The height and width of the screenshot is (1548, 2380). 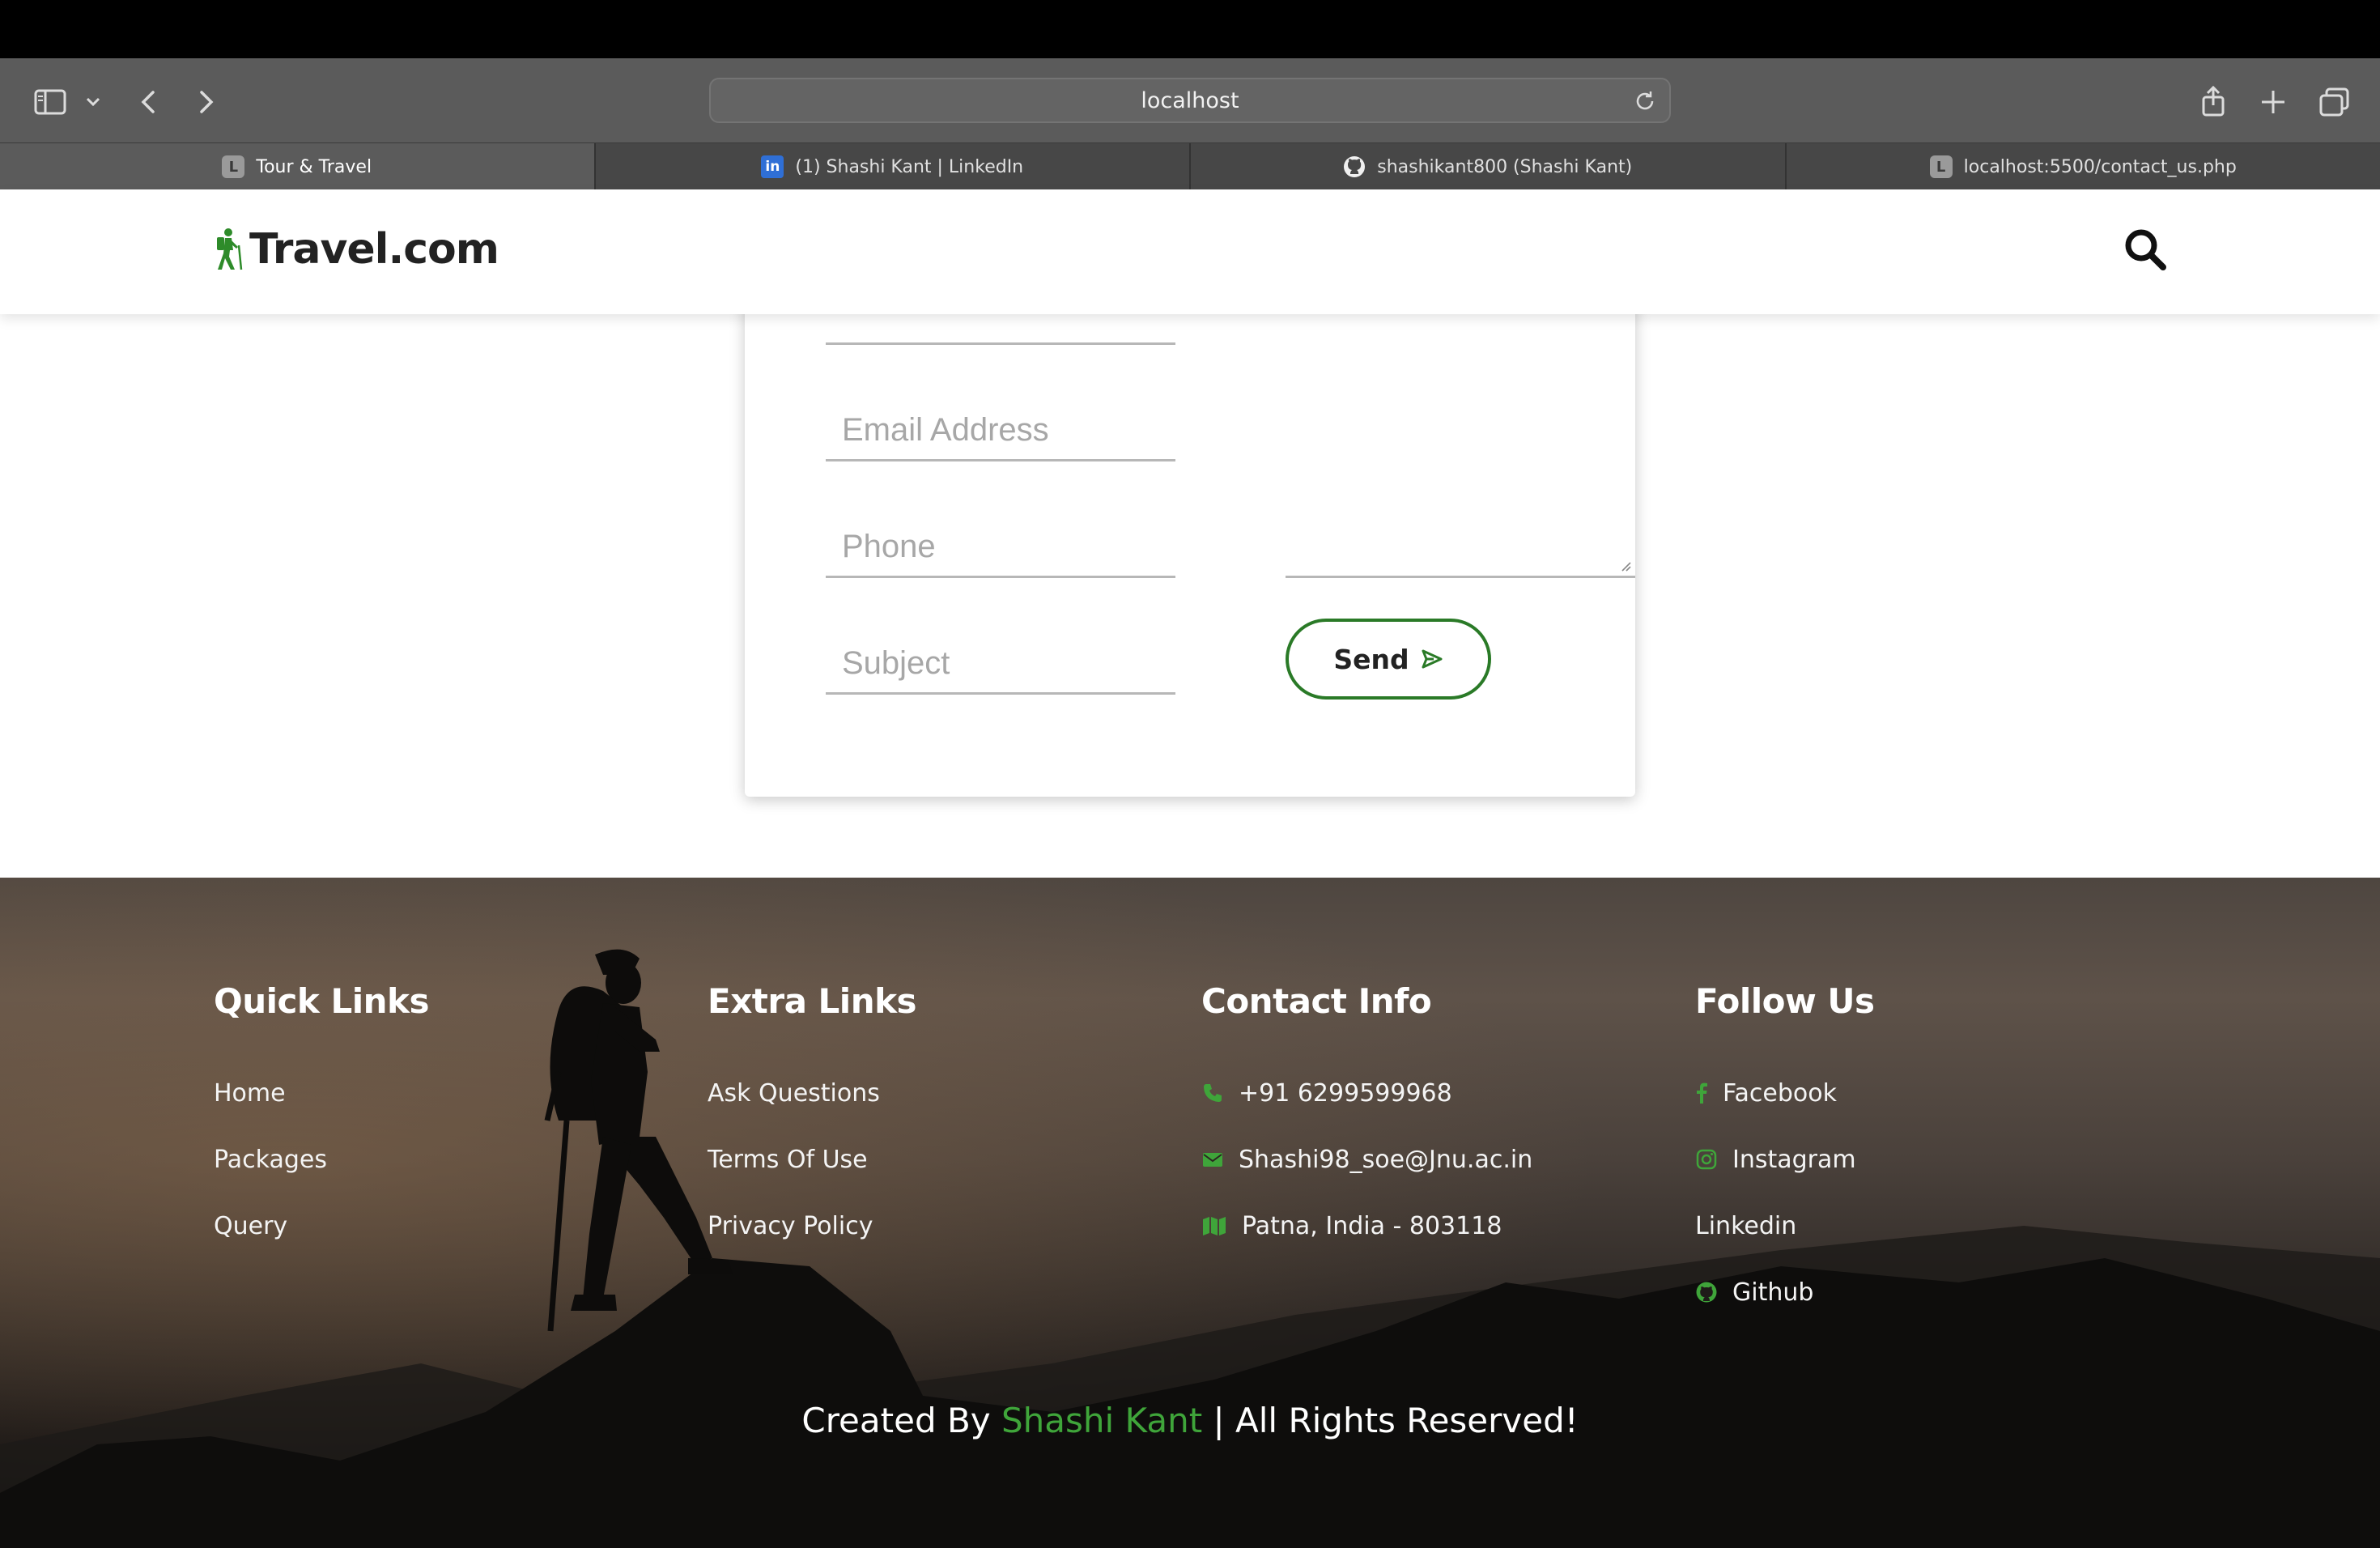 I want to click on credit-prefix: Created By, so click(x=896, y=1421).